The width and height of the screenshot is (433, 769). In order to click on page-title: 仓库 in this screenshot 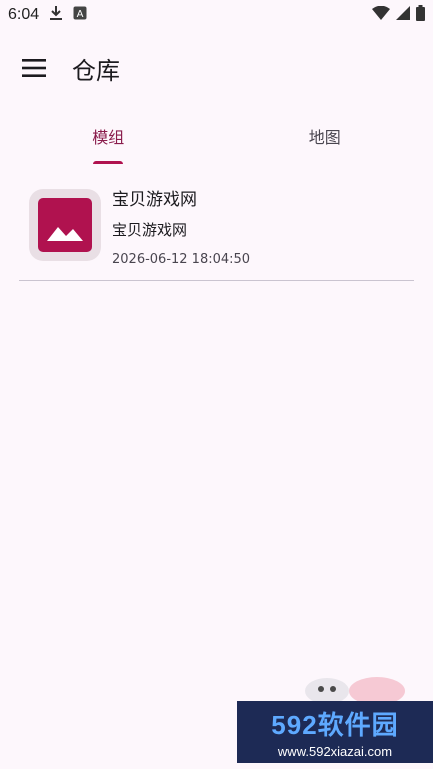, I will do `click(96, 70)`.